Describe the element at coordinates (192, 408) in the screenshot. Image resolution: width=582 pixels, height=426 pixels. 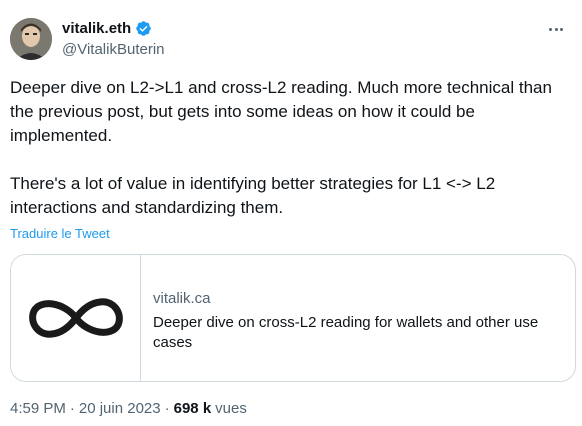
I see `views-count: 698 k` at that location.